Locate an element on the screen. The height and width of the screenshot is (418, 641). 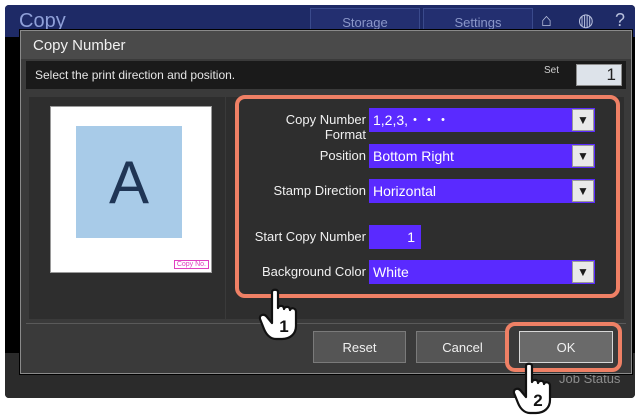
step-2-number: 2 is located at coordinates (537, 400).